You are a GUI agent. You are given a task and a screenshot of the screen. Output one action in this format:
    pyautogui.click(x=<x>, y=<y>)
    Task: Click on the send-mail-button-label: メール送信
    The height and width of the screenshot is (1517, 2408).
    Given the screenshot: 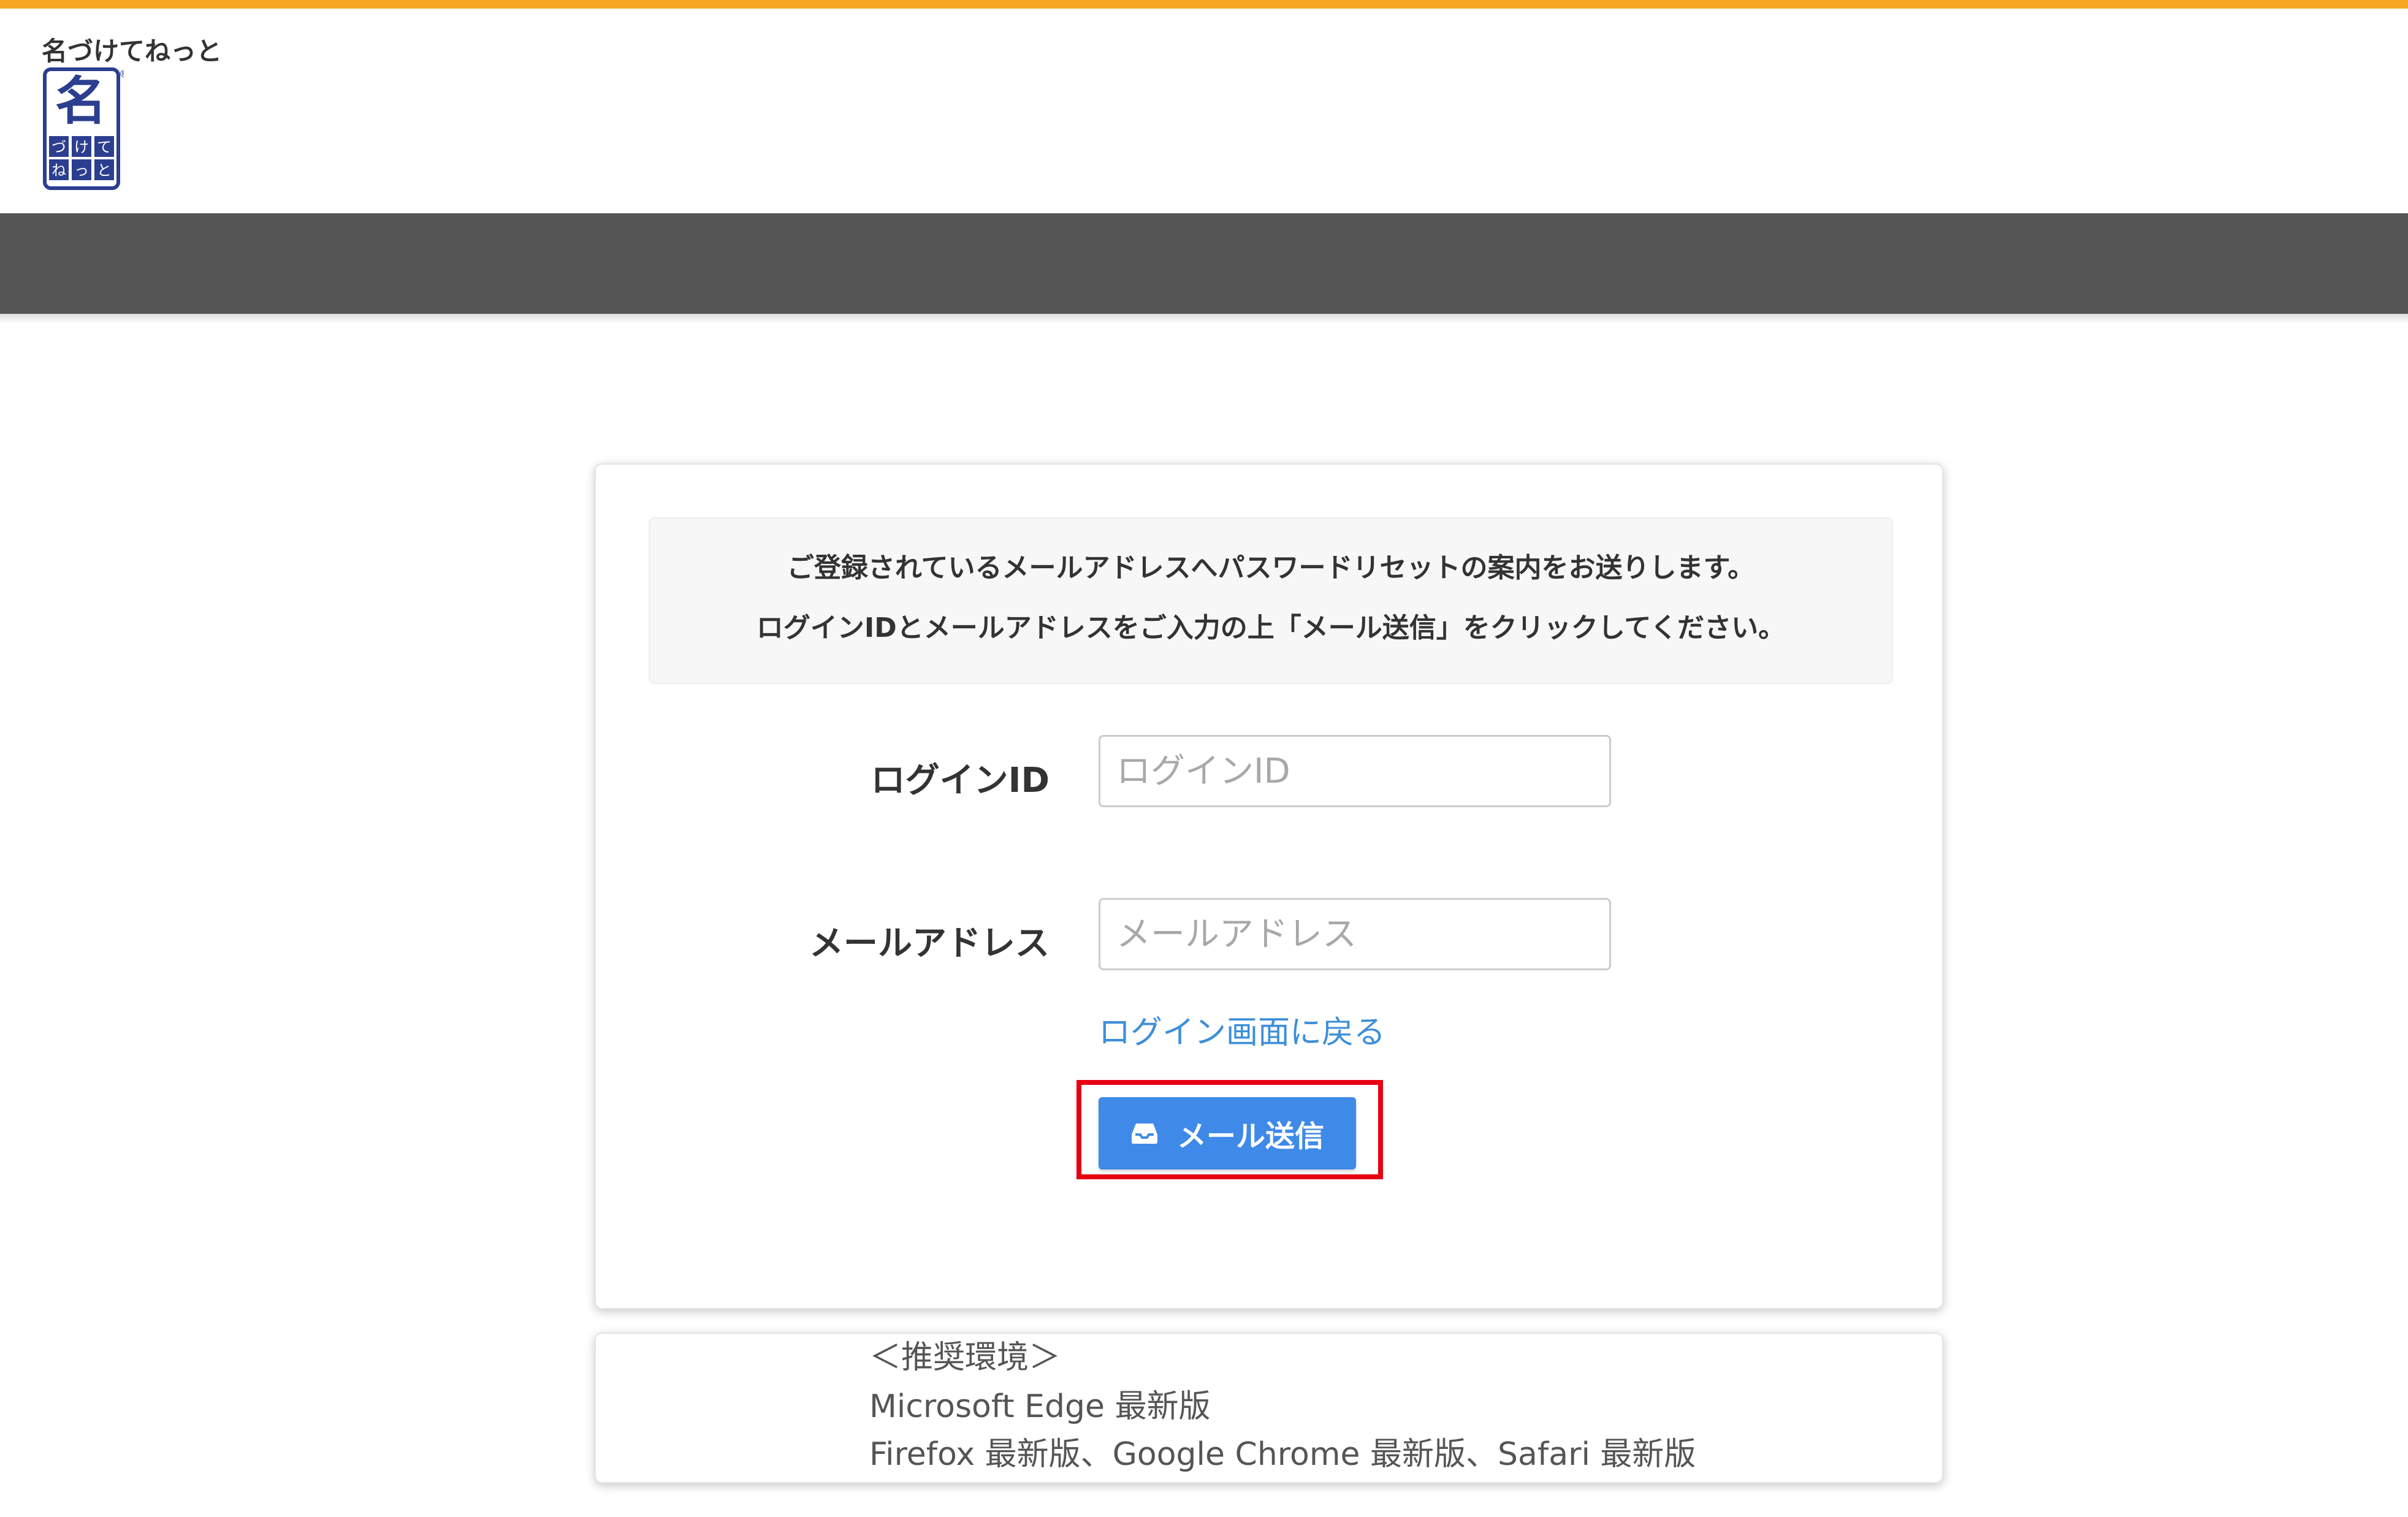 What is the action you would take?
    pyautogui.click(x=1250, y=1136)
    